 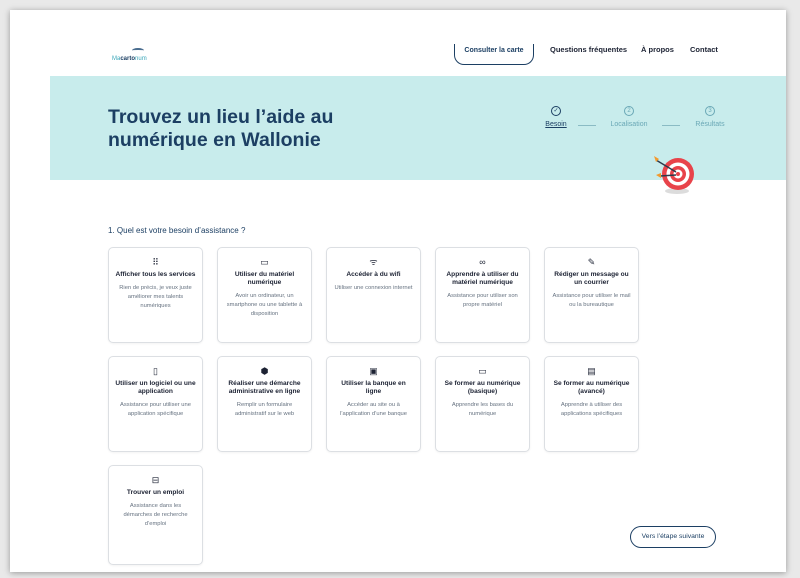 What do you see at coordinates (129, 59) in the screenshot?
I see `logo-text: Macartonum` at bounding box center [129, 59].